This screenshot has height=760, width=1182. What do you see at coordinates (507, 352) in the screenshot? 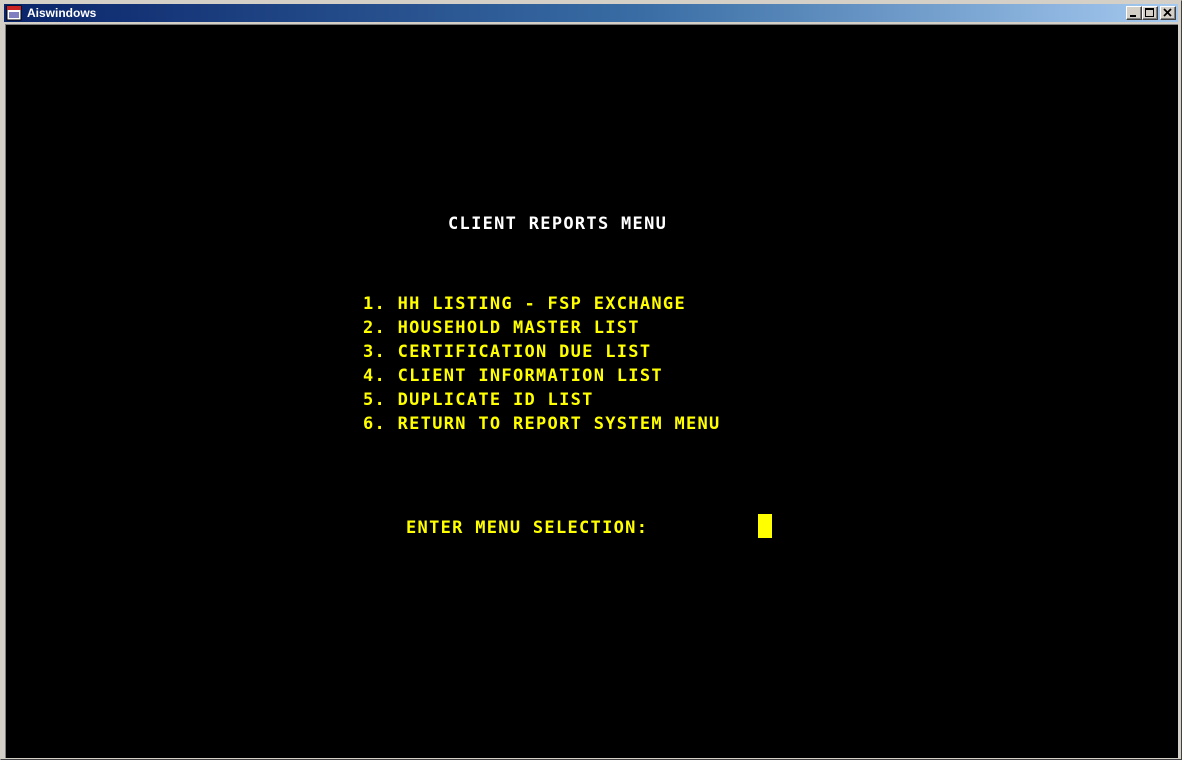
I see `menu-item-certification-due-list: 3. CERTIFICATION DUE LIST` at bounding box center [507, 352].